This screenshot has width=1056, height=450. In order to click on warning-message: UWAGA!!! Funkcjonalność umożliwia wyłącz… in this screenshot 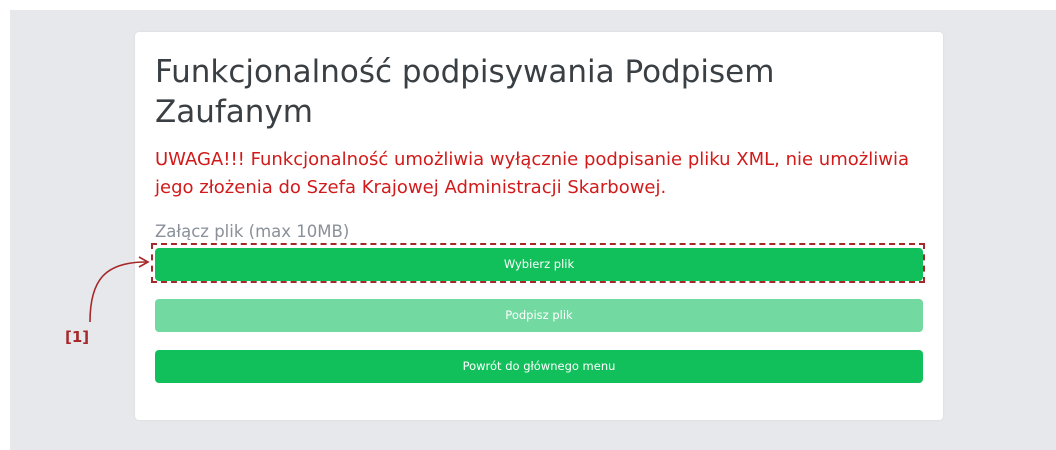, I will do `click(532, 173)`.